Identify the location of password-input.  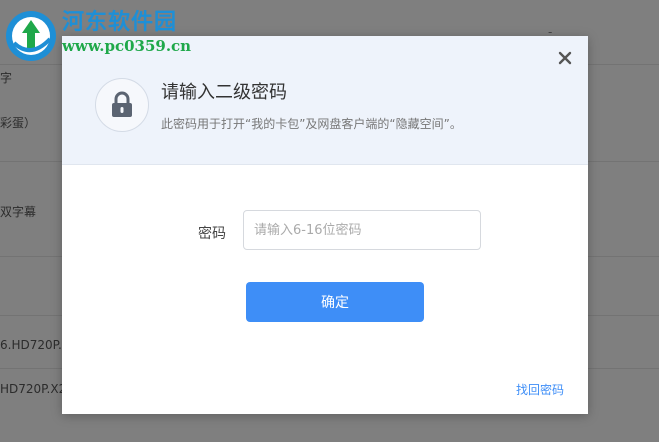
(362, 230).